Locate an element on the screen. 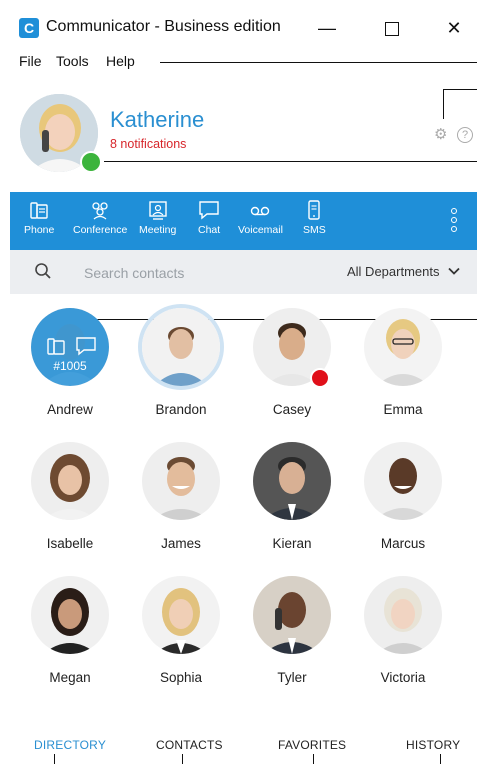 This screenshot has height=764, width=477. contact-name: James is located at coordinates (181, 543).